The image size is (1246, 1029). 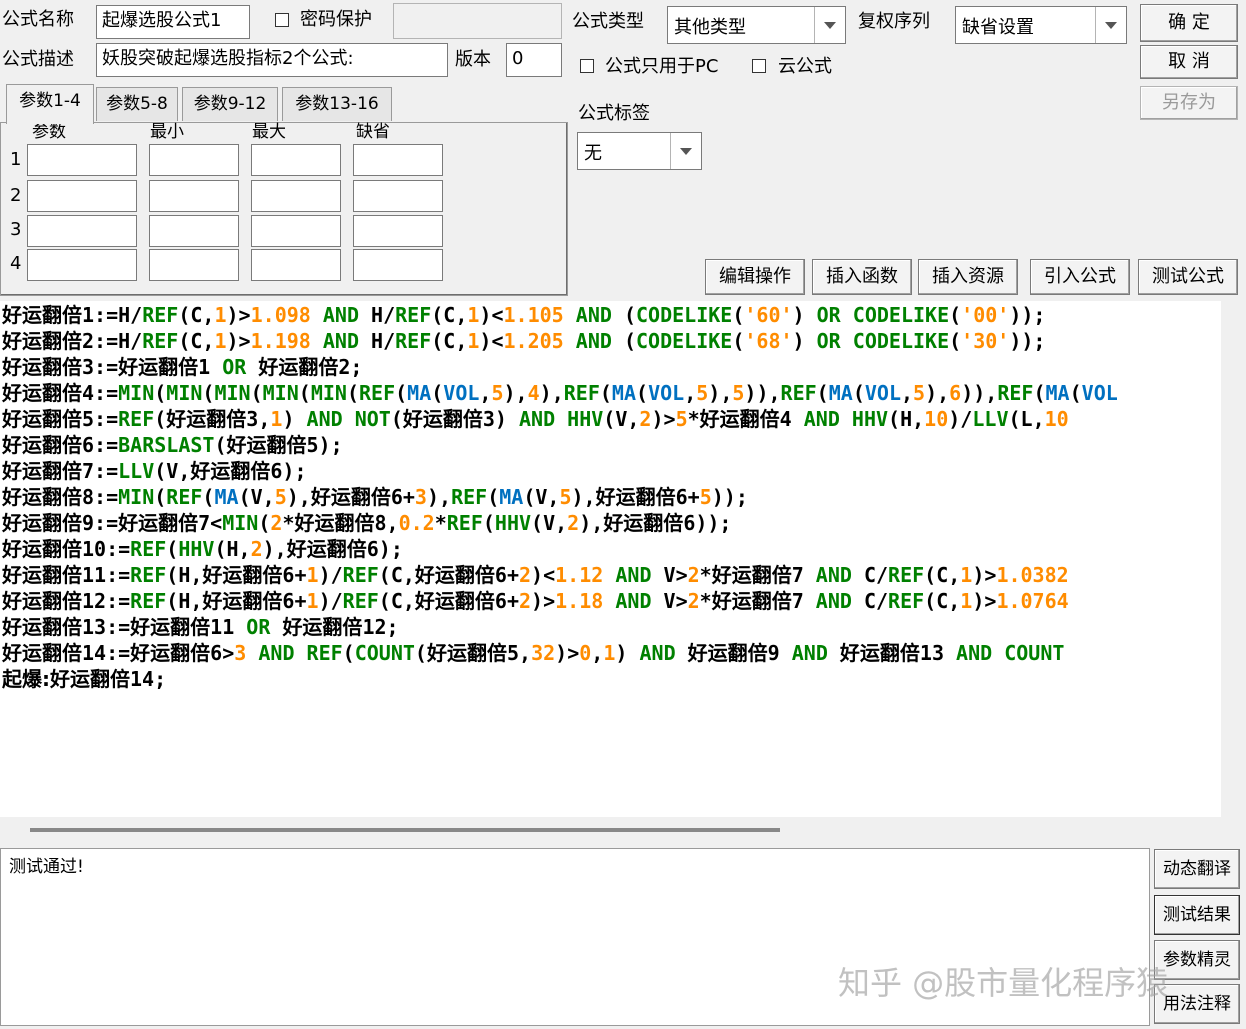 I want to click on cancel-button: 取 消, so click(x=1189, y=62).